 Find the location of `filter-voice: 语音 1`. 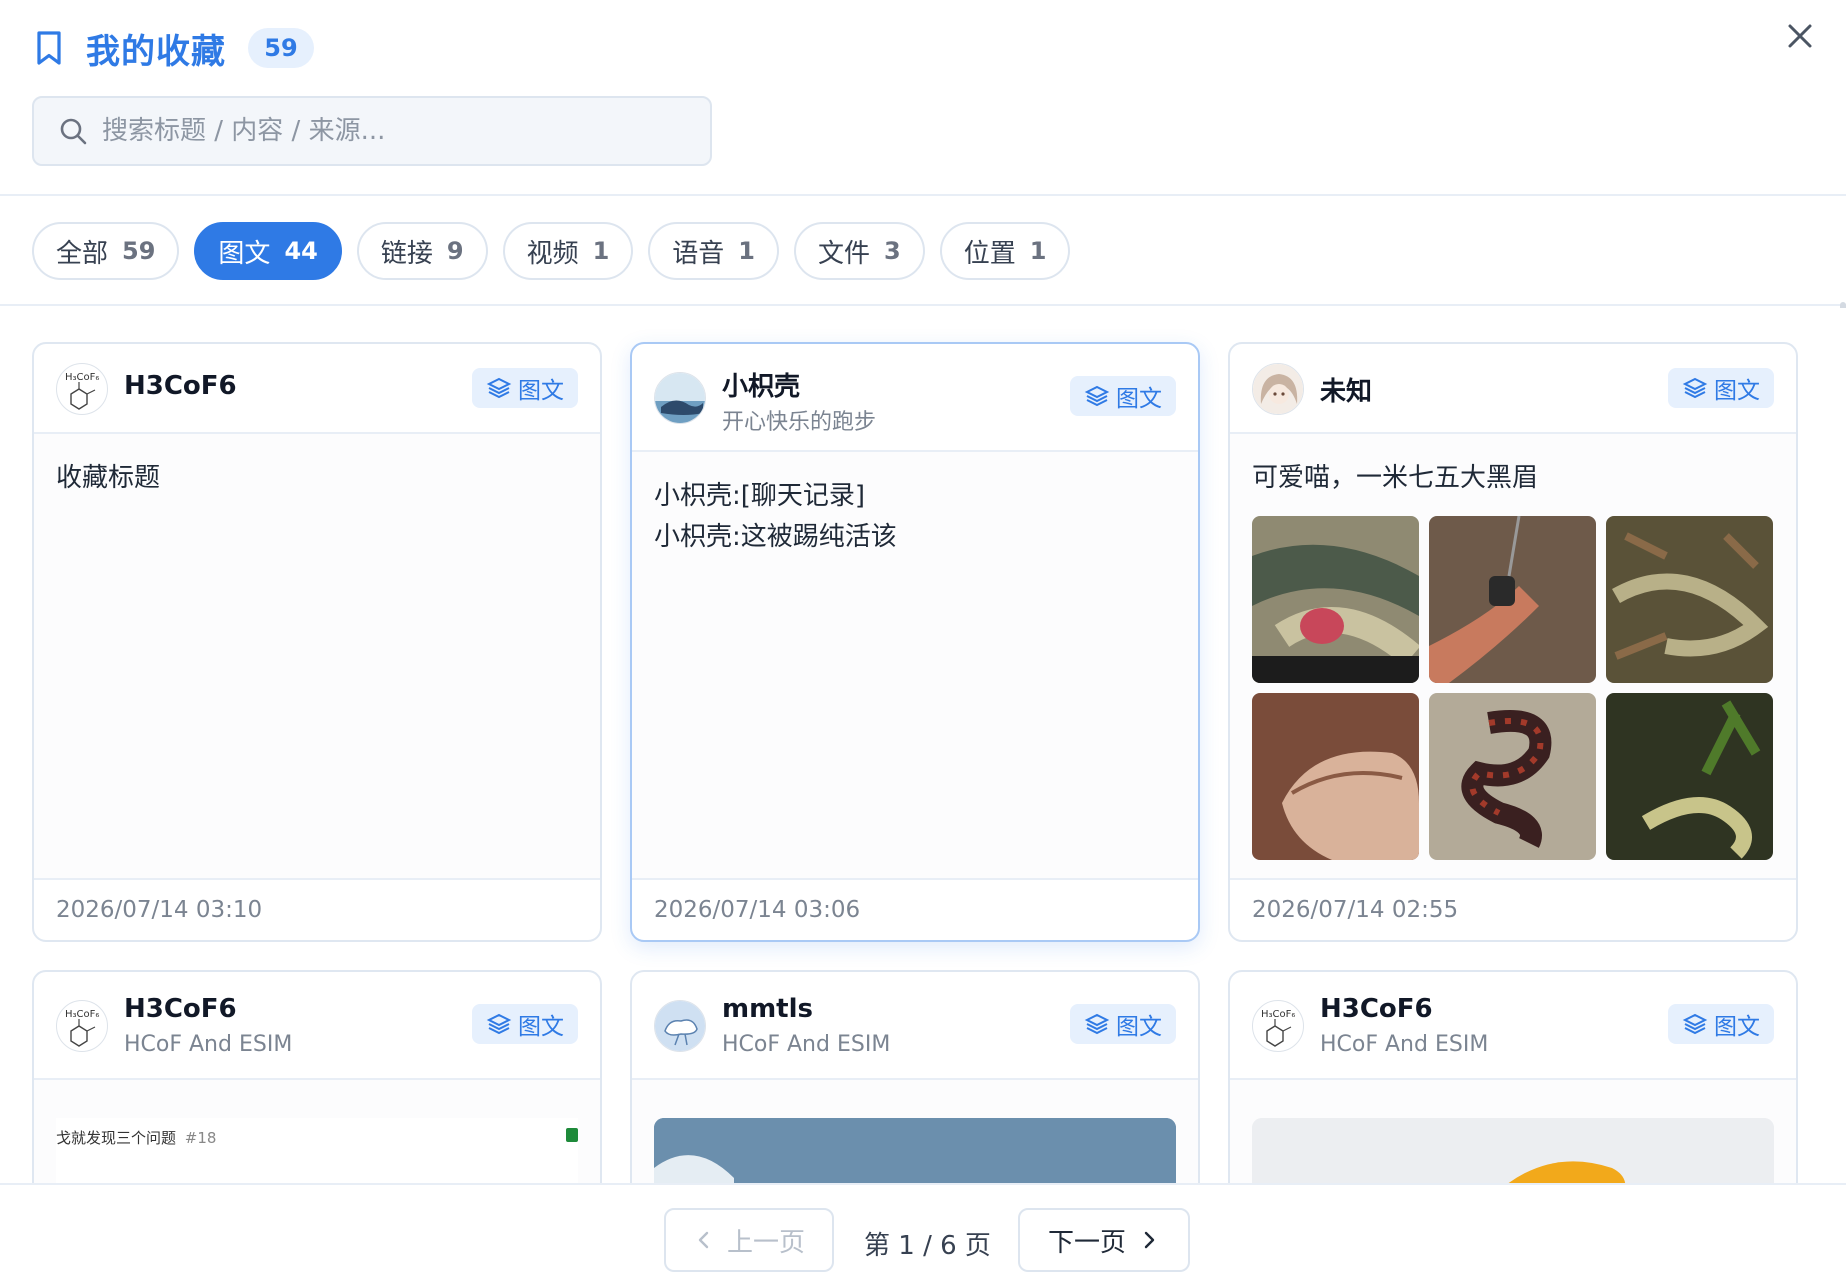

filter-voice: 语音 1 is located at coordinates (713, 251).